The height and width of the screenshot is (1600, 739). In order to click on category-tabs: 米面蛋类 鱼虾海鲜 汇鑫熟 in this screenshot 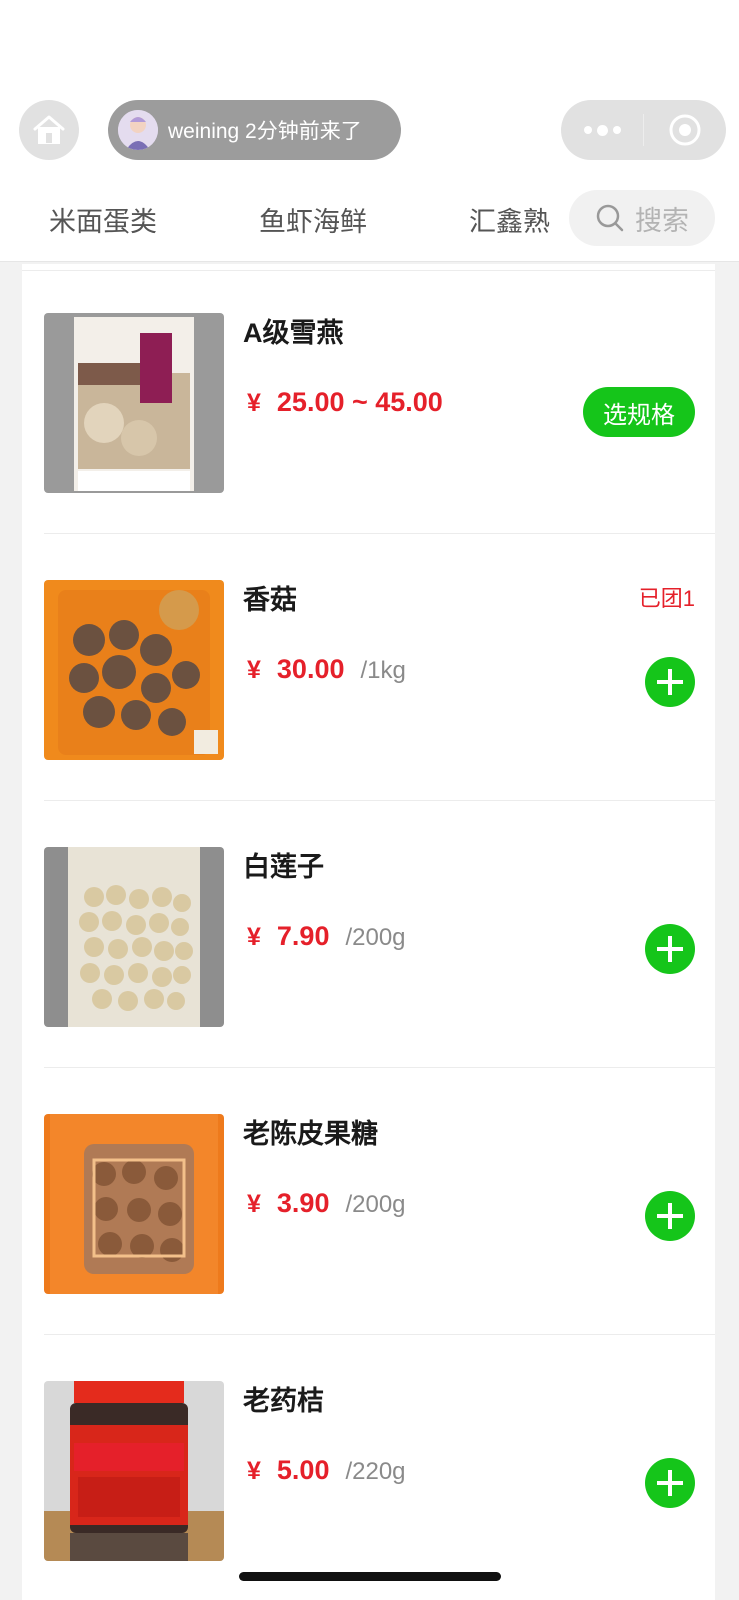, I will do `click(285, 218)`.